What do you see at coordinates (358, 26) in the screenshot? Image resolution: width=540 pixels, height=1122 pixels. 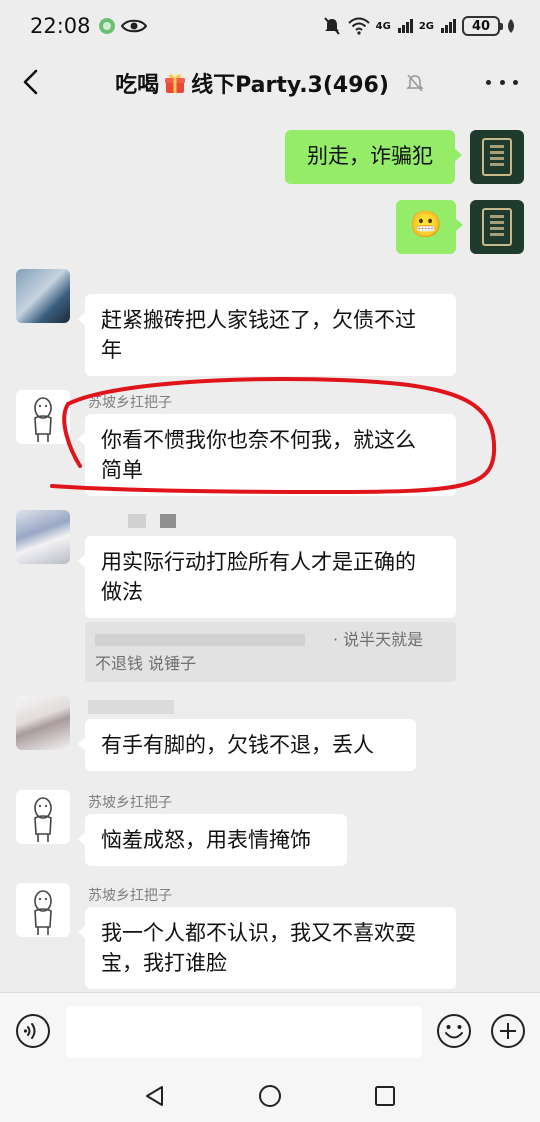 I see `wifi-icon` at bounding box center [358, 26].